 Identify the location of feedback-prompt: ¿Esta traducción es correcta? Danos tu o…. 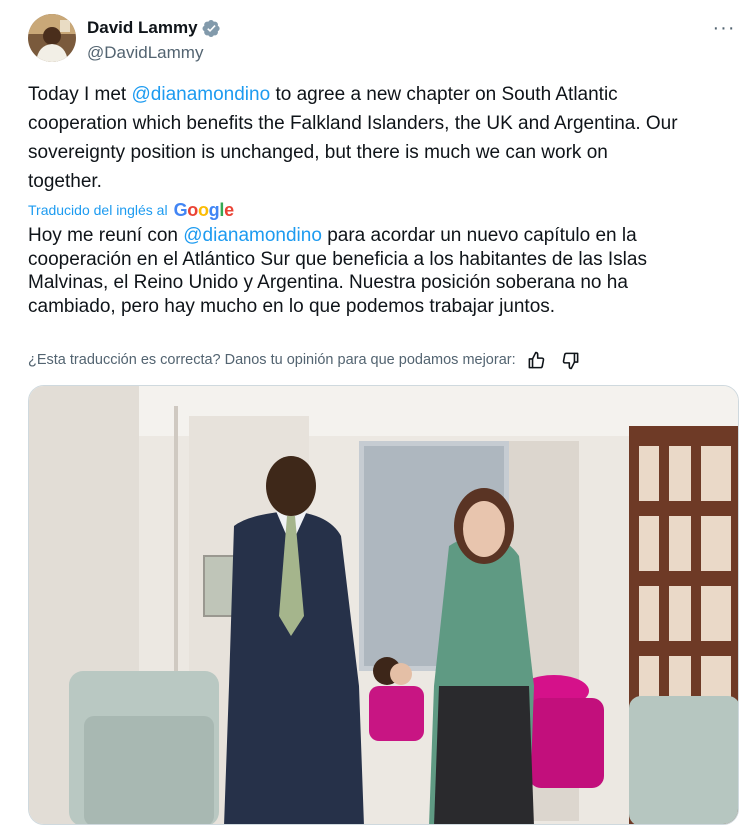
(272, 360).